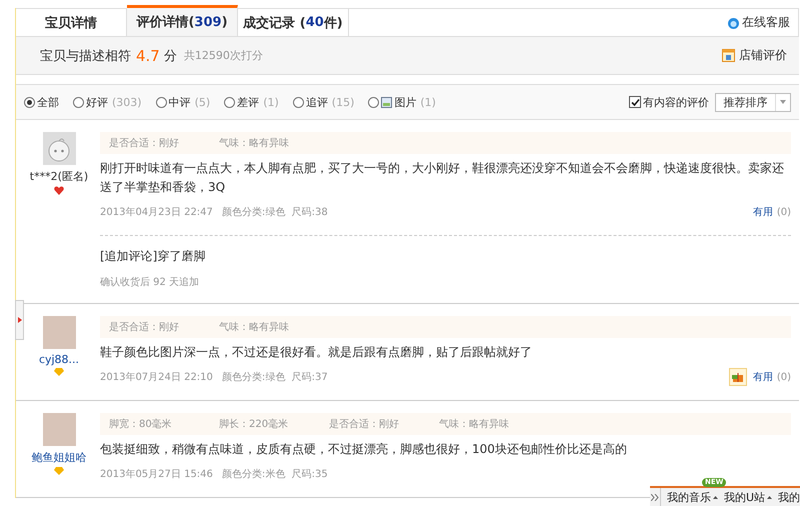 Image resolution: width=800 pixels, height=506 pixels. I want to click on shop-icon, so click(728, 55).